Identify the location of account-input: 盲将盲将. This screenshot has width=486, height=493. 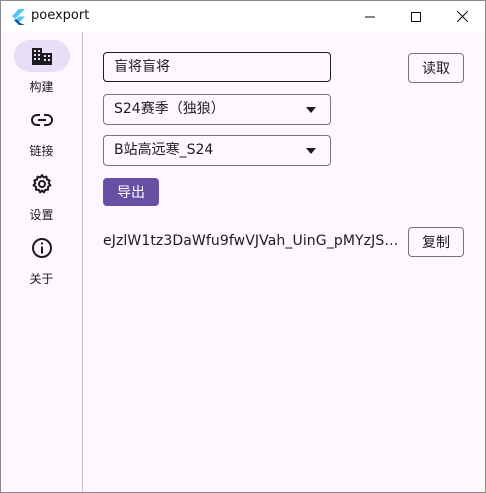
(217, 67).